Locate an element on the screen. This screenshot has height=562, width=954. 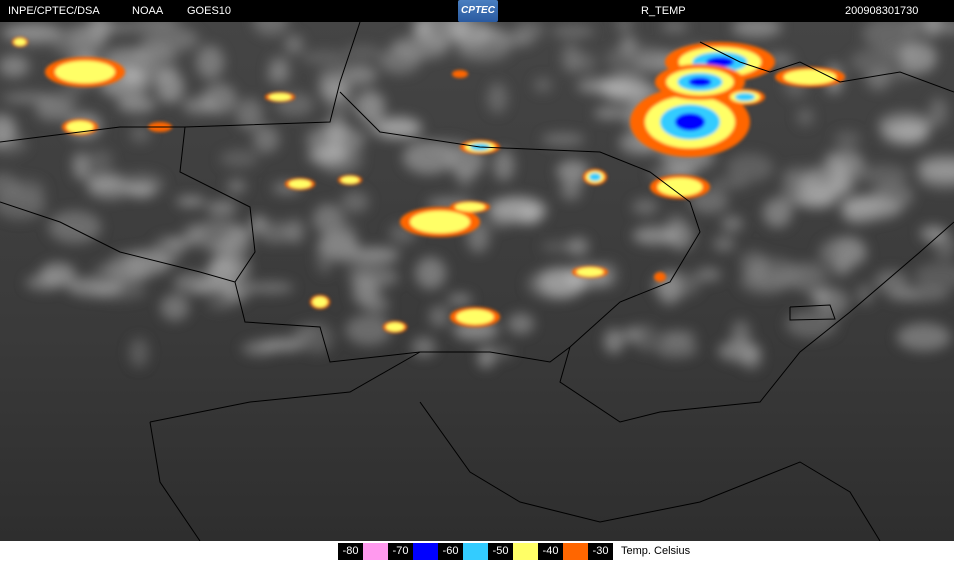
legend-title: Temp. Celsius is located at coordinates (656, 551).